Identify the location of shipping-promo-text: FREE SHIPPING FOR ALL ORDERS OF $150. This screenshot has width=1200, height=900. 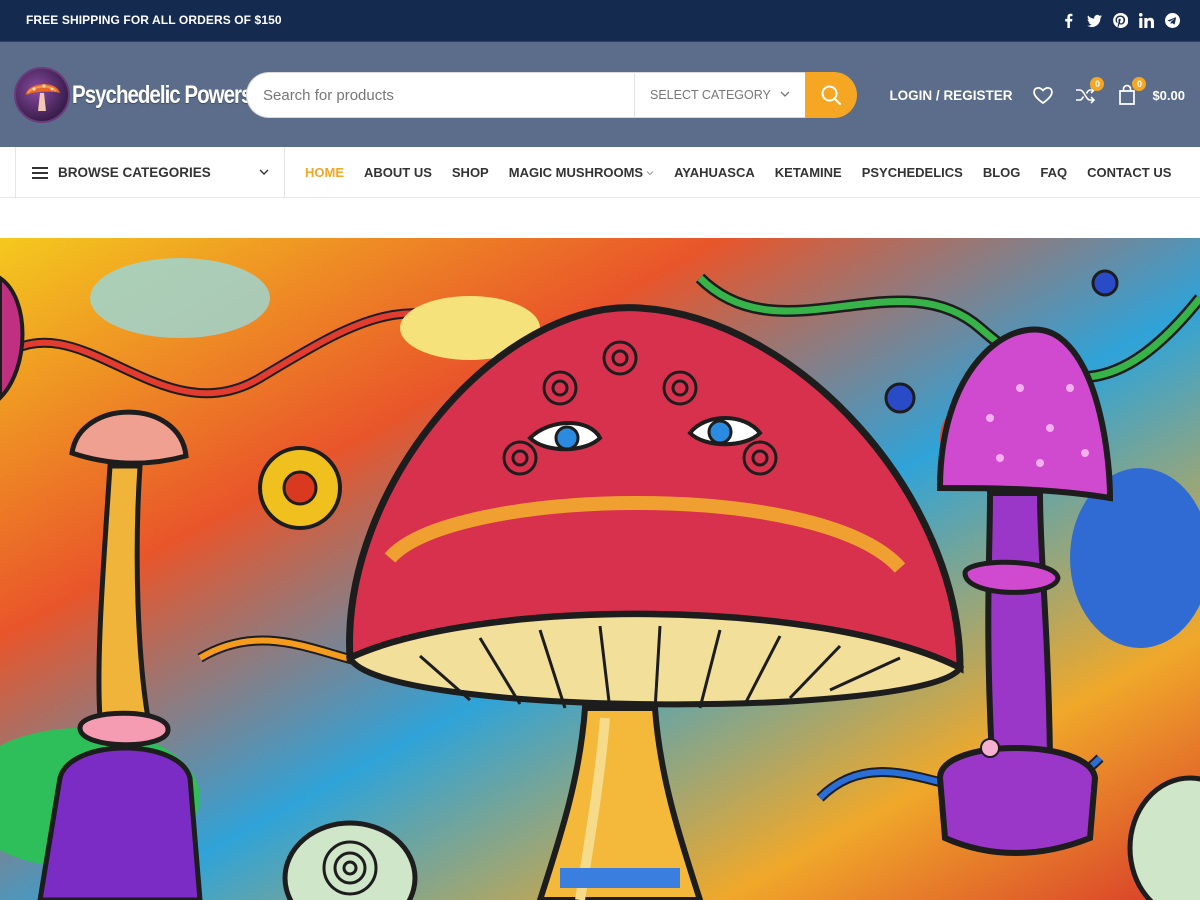
(154, 20).